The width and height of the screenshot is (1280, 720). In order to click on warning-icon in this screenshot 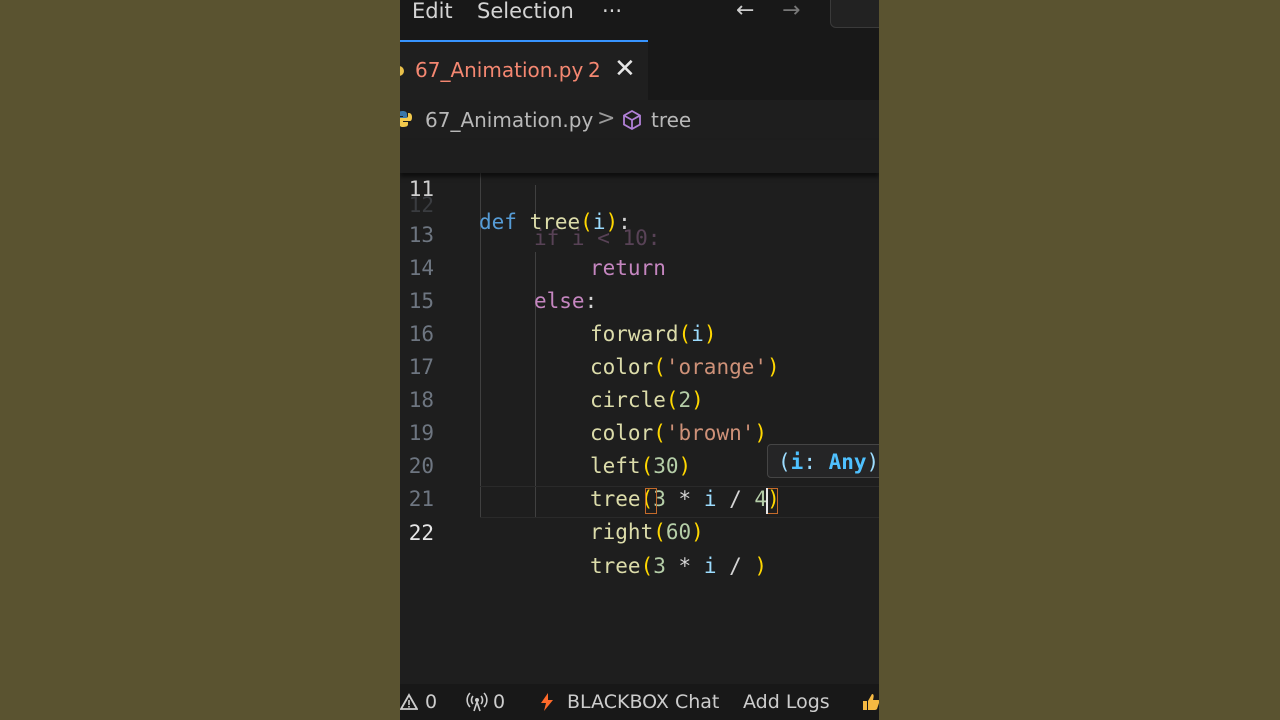, I will do `click(409, 702)`.